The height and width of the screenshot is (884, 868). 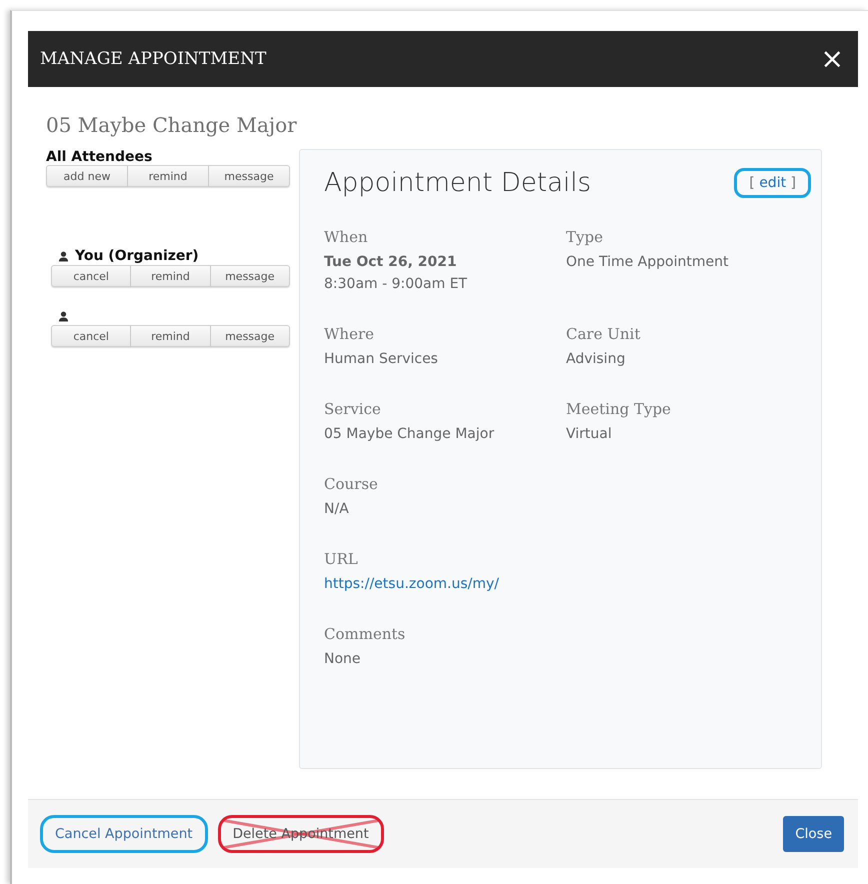 What do you see at coordinates (589, 434) in the screenshot?
I see `field-value: Virtual` at bounding box center [589, 434].